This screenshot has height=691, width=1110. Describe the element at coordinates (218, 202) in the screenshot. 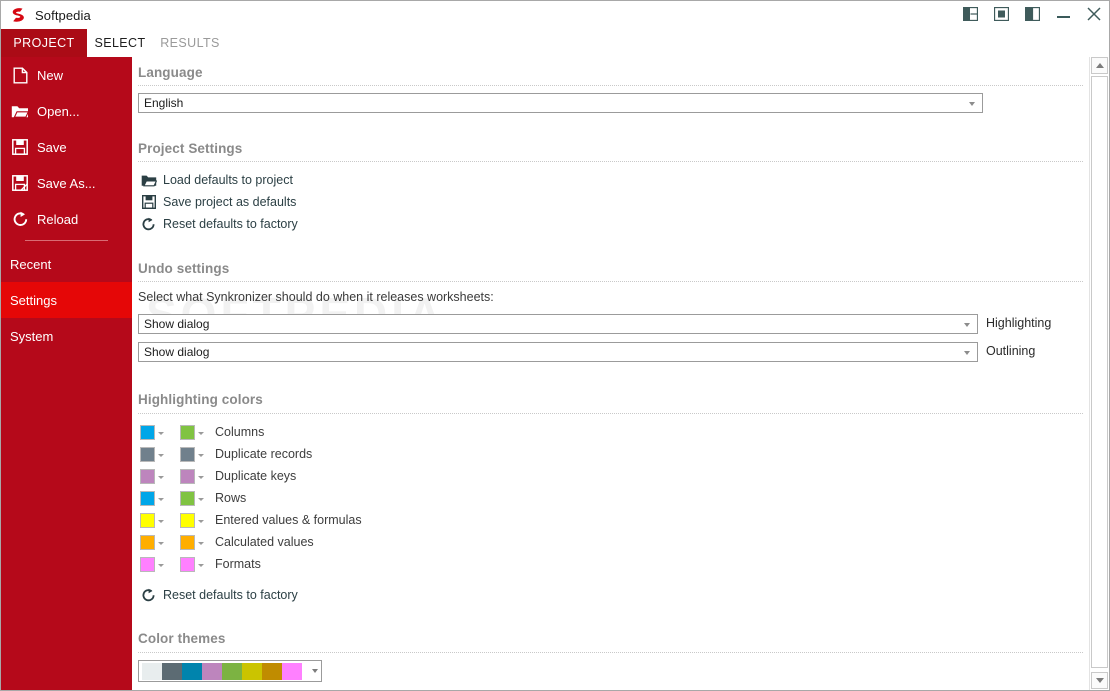

I see `save-project-as-defaults-link: Save project as defaults` at that location.